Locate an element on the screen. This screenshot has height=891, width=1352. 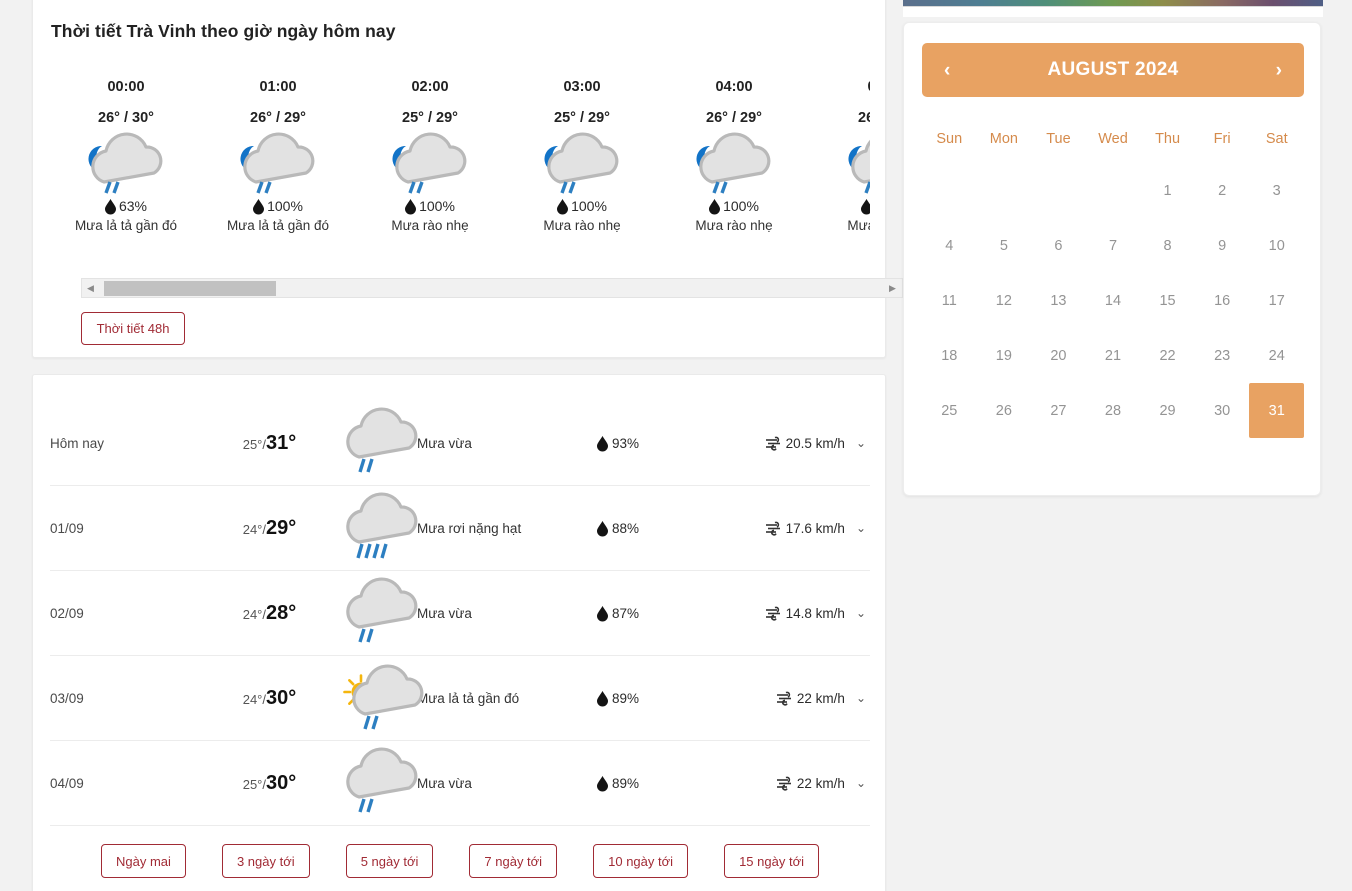
table-row: 02/09 24°/28° Mưa vừa 87% 14.8 km/h ⌄ is located at coordinates (460, 613).